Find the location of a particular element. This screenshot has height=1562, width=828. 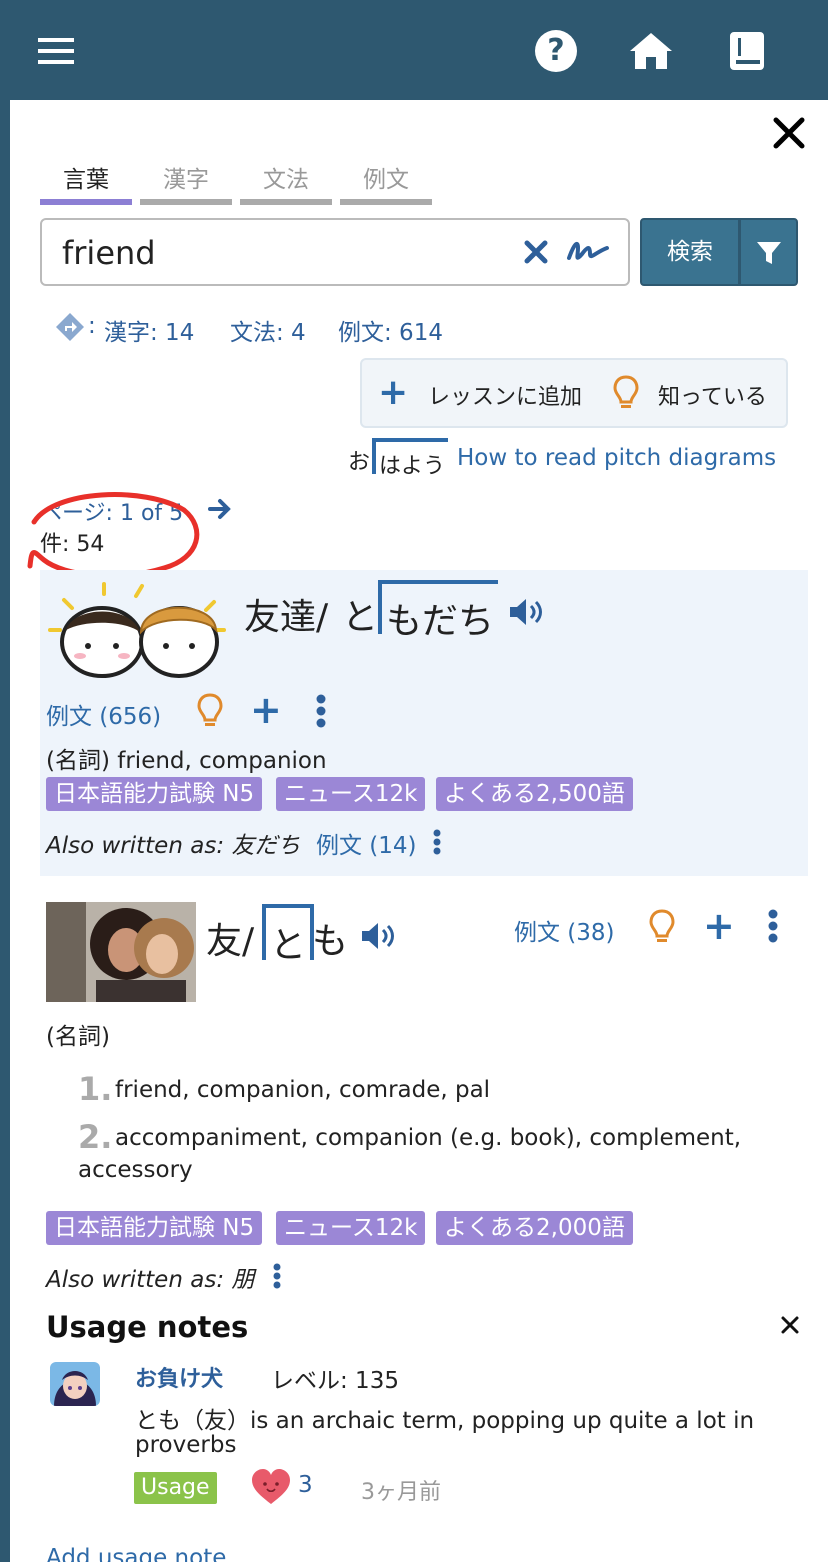

also-written-as: Also written as: 友だち is located at coordinates (173, 843).